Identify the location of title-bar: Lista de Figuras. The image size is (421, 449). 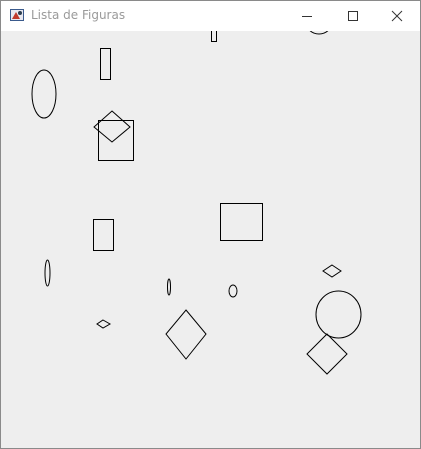
(210, 16).